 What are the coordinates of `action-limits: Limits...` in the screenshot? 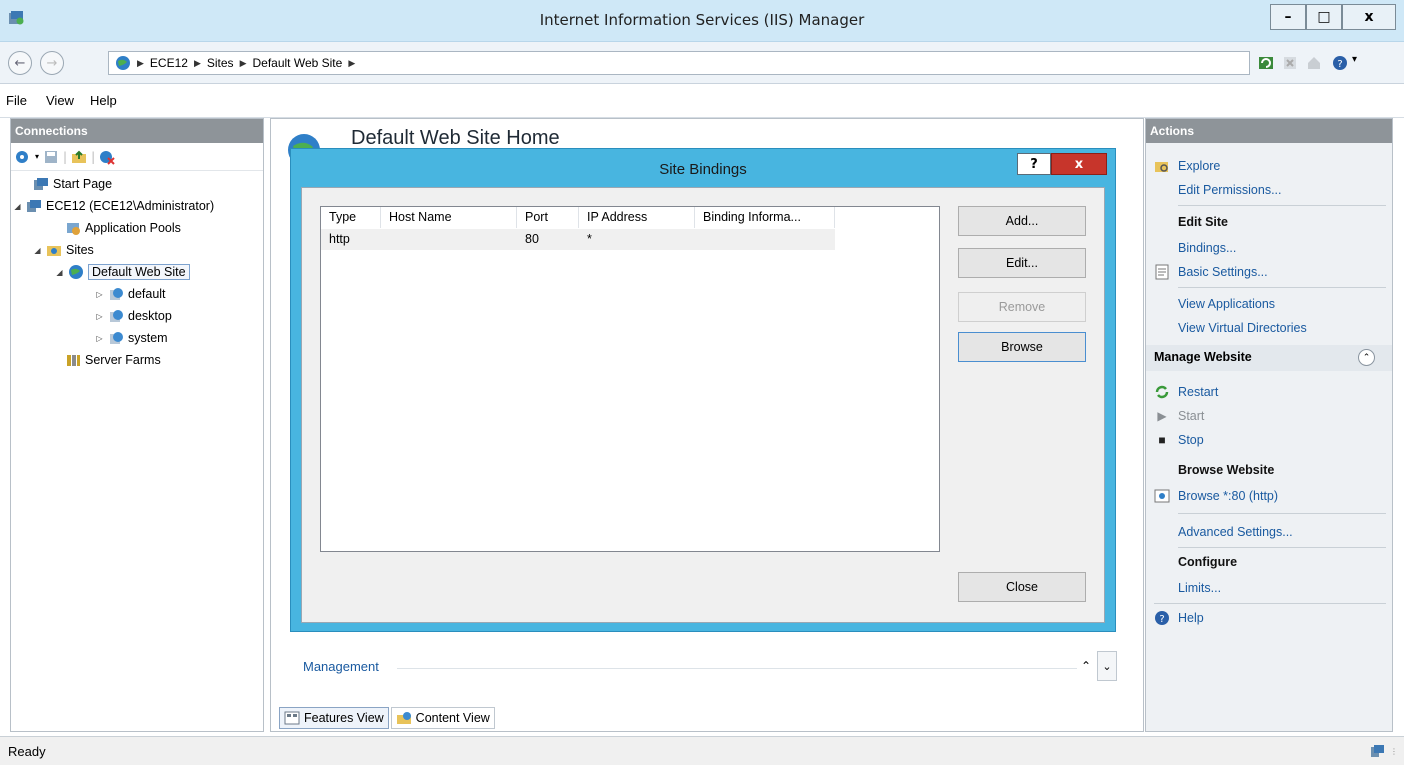 It's located at (1199, 588).